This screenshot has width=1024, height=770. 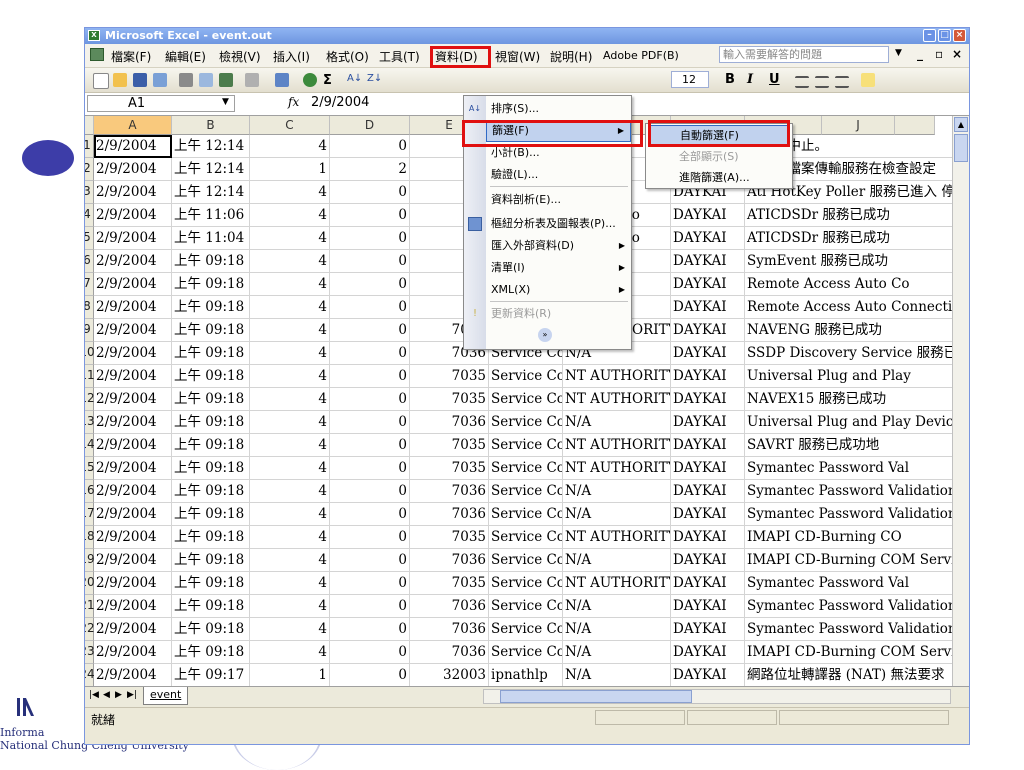 I want to click on cell-I13: Universal Plug and Play Device Ho, so click(x=857, y=422).